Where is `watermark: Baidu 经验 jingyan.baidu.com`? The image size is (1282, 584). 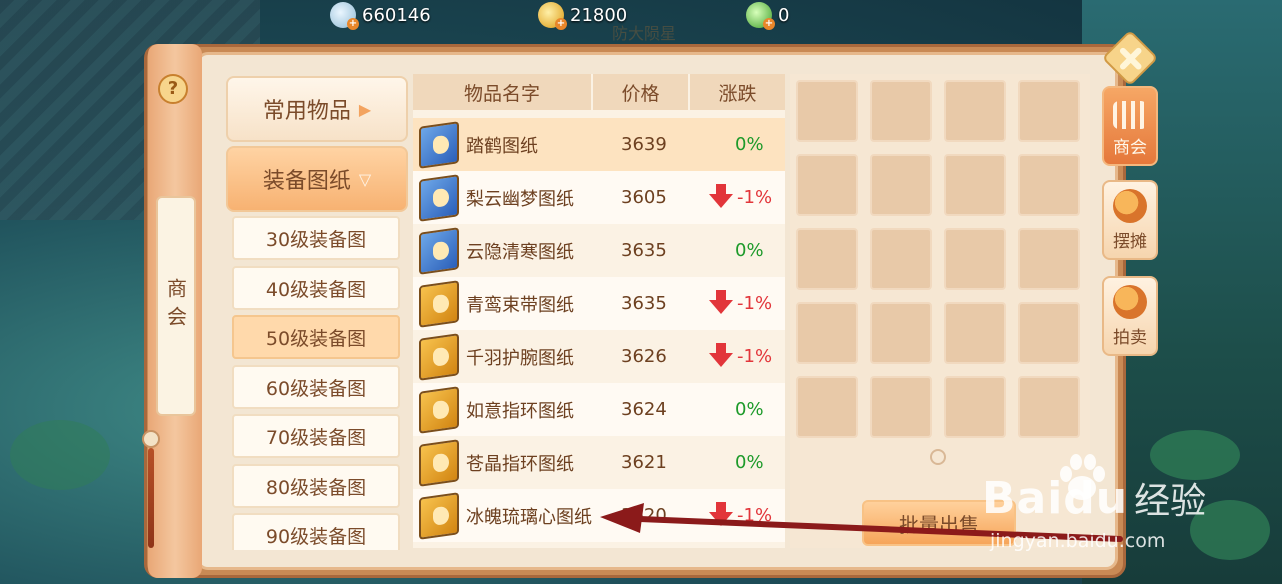
watermark: Baidu 经验 jingyan.baidu.com is located at coordinates (1094, 512).